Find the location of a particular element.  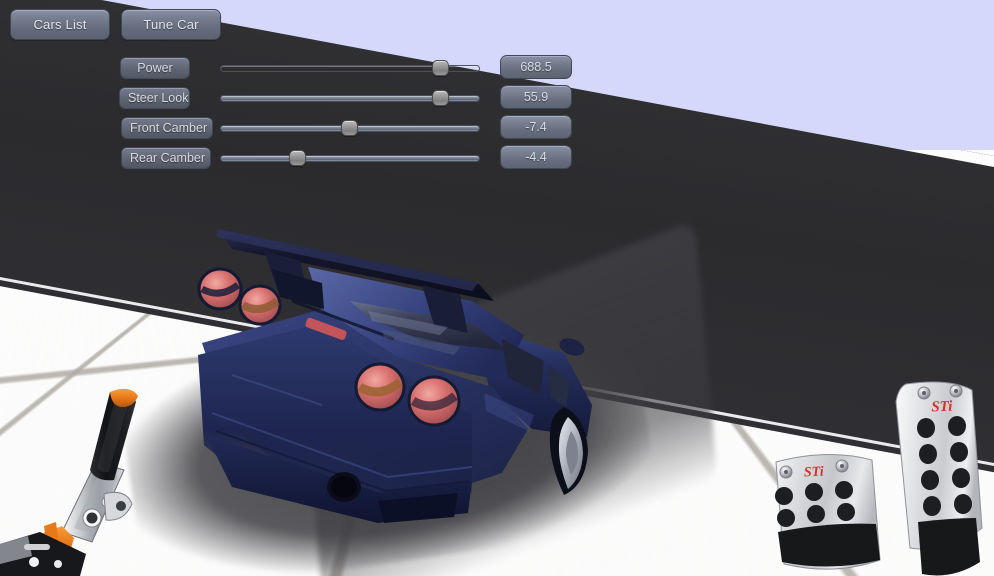

top-navbar: Cars List Tune Car is located at coordinates (115, 24).